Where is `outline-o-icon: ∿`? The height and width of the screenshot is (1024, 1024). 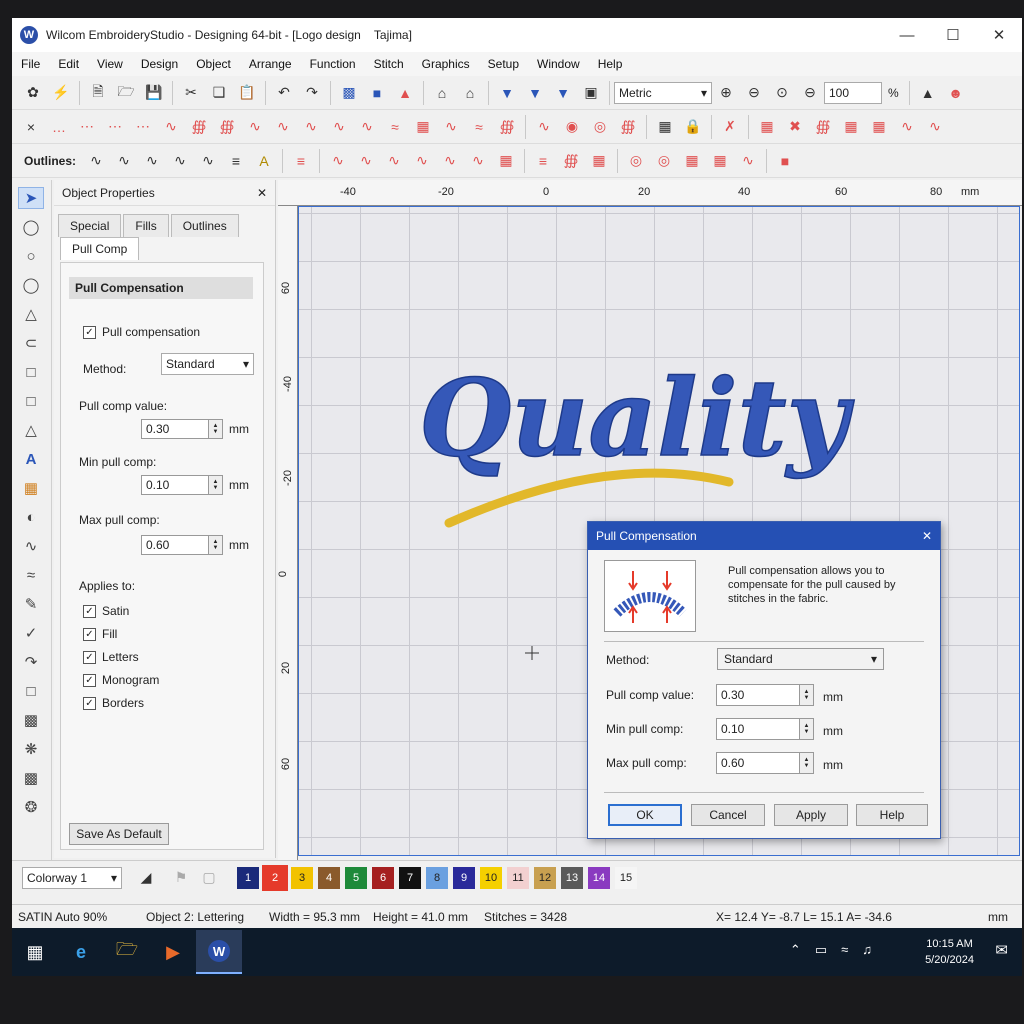
outline-o-icon: ∿ is located at coordinates (748, 161).